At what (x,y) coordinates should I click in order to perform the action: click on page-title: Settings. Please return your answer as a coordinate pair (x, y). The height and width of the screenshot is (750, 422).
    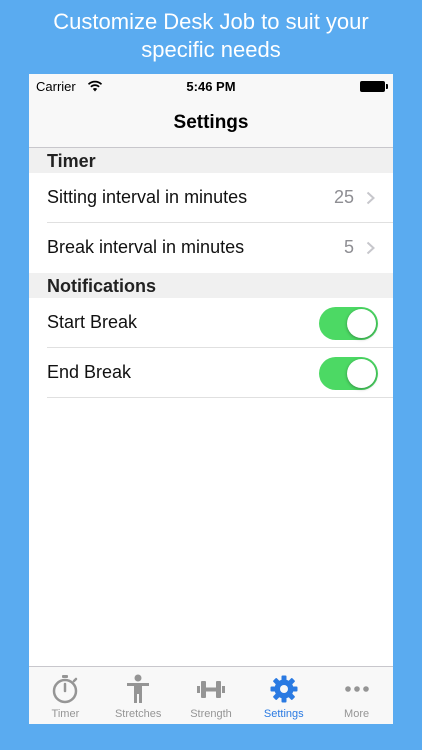
    Looking at the image, I should click on (211, 122).